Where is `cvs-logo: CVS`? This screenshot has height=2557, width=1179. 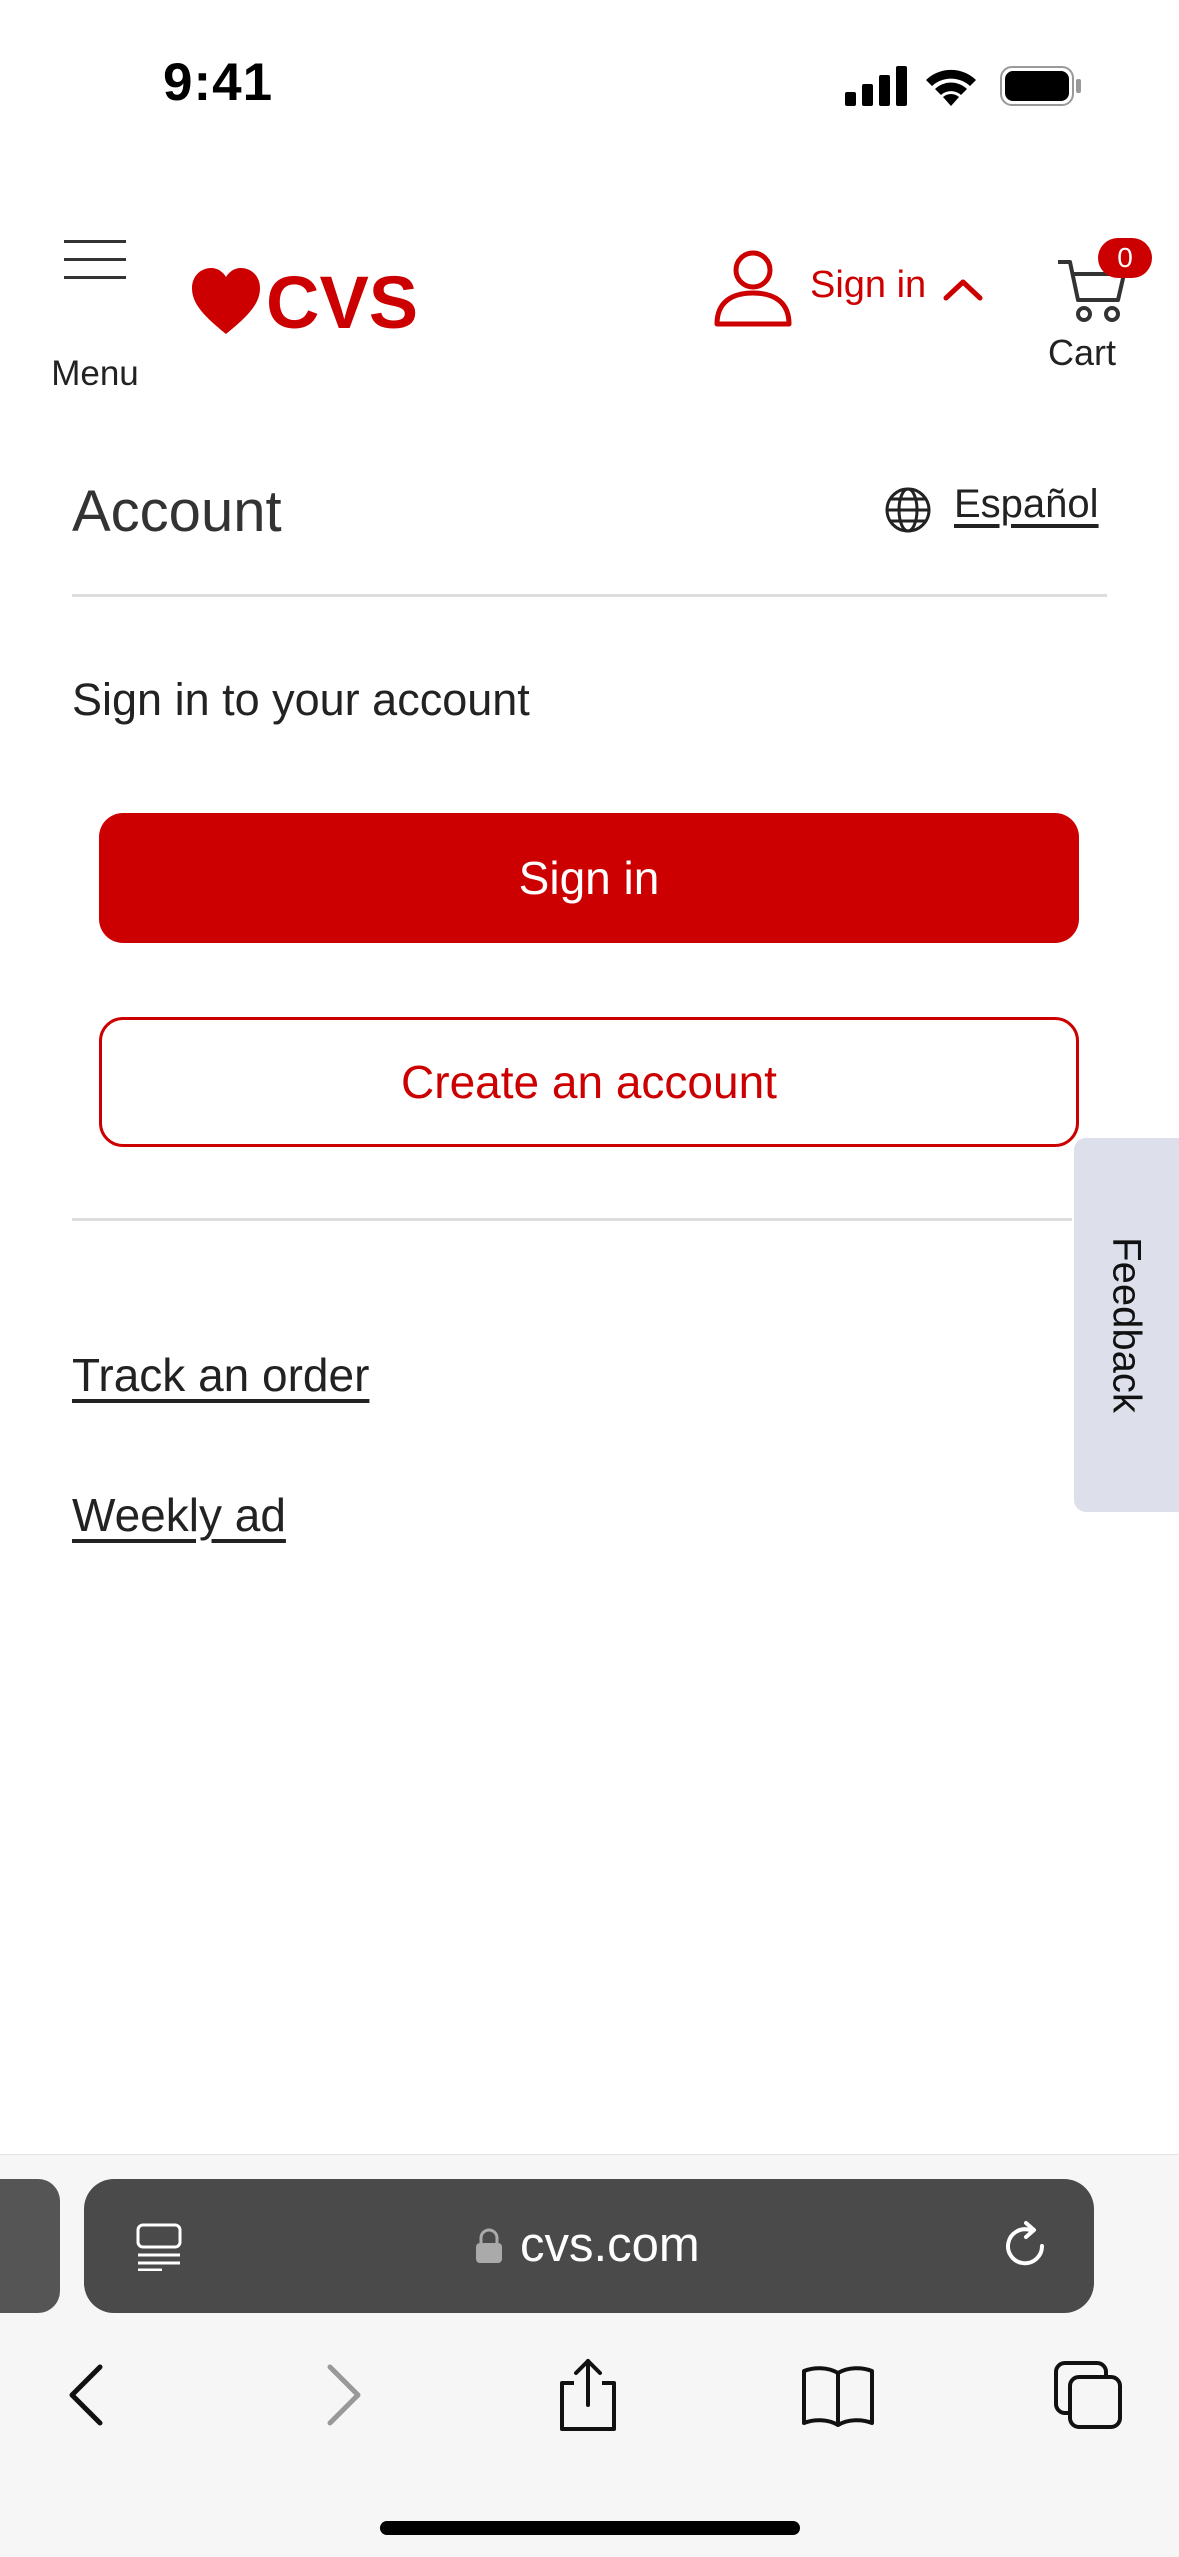 cvs-logo: CVS is located at coordinates (313, 302).